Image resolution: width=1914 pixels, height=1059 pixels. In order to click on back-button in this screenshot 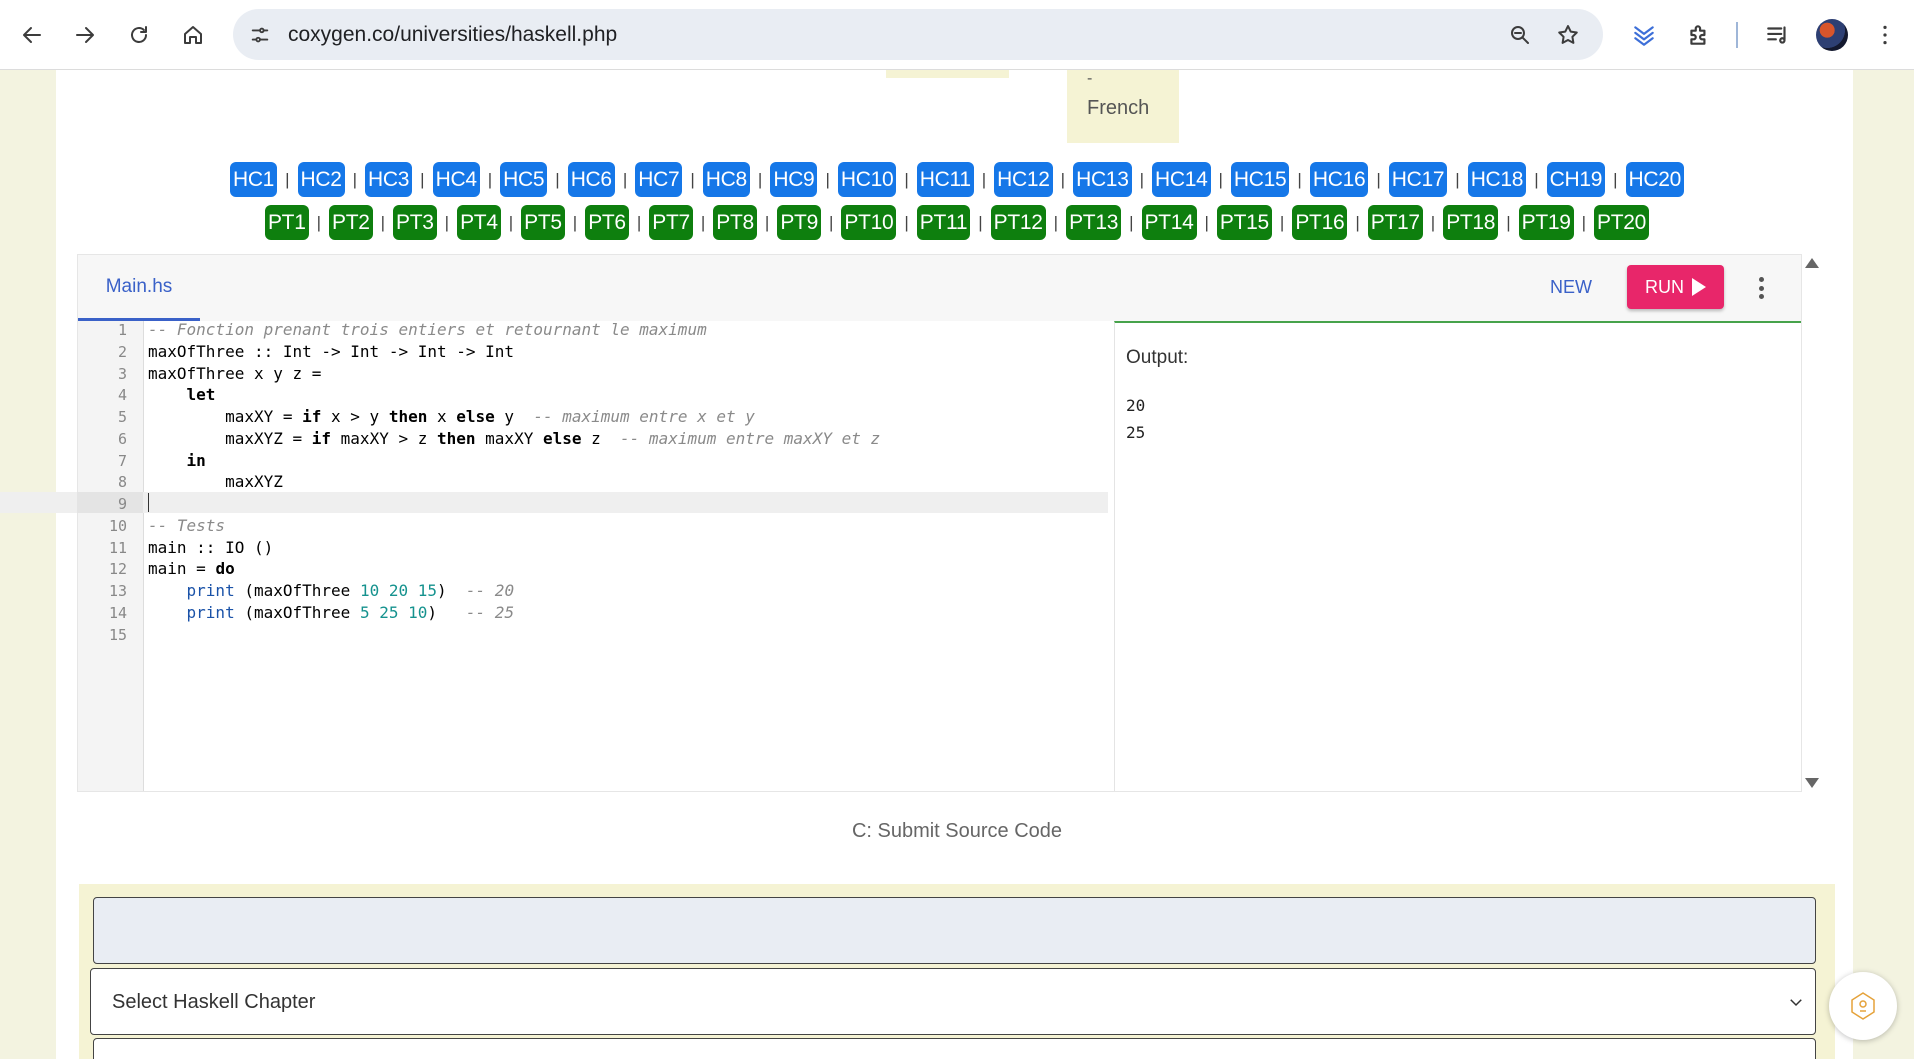, I will do `click(32, 35)`.